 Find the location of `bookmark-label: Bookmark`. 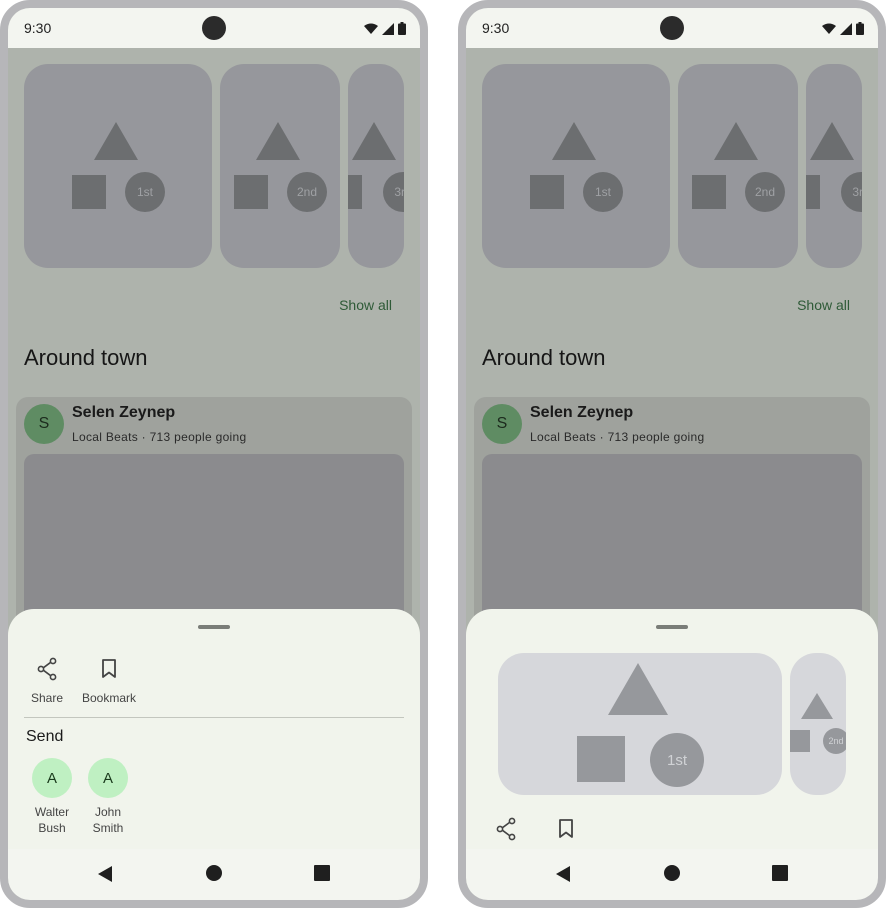

bookmark-label: Bookmark is located at coordinates (109, 698).